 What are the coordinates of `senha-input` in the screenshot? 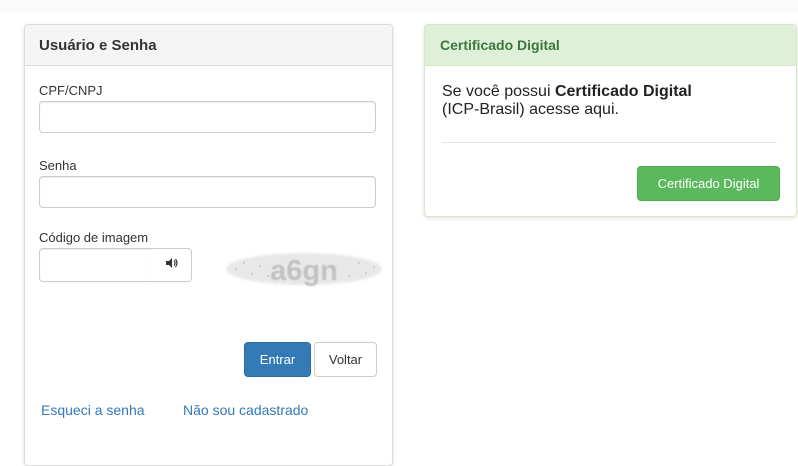 It's located at (207, 192).